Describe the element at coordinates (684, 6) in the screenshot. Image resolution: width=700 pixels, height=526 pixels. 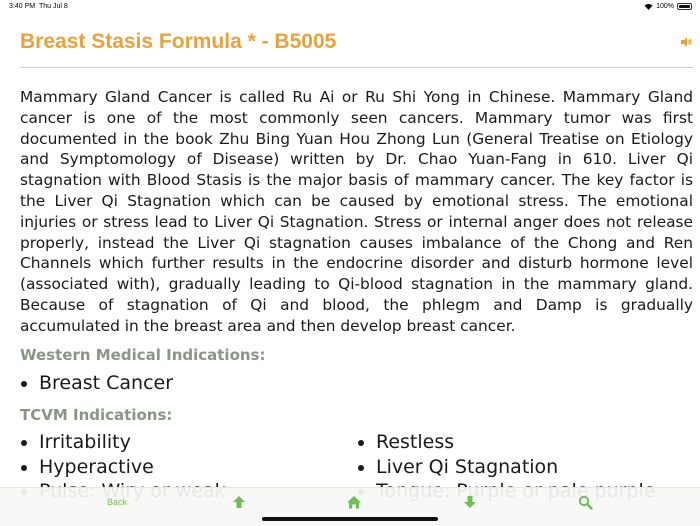
I see `battery-icon` at that location.